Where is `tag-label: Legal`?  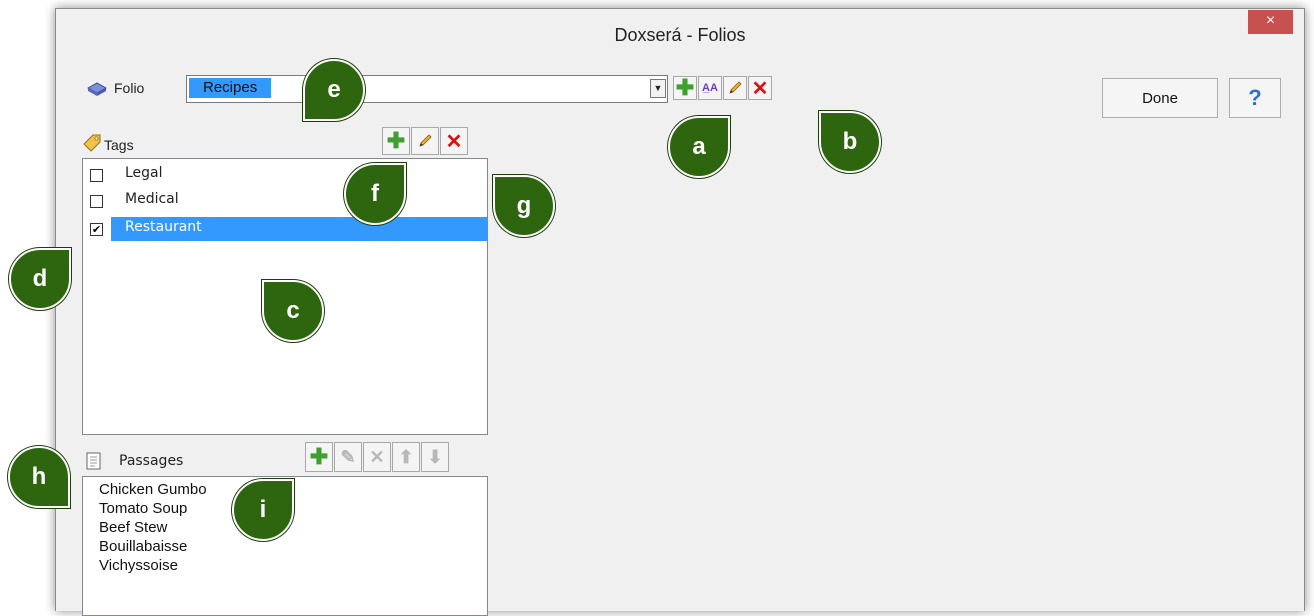
tag-label: Legal is located at coordinates (144, 173).